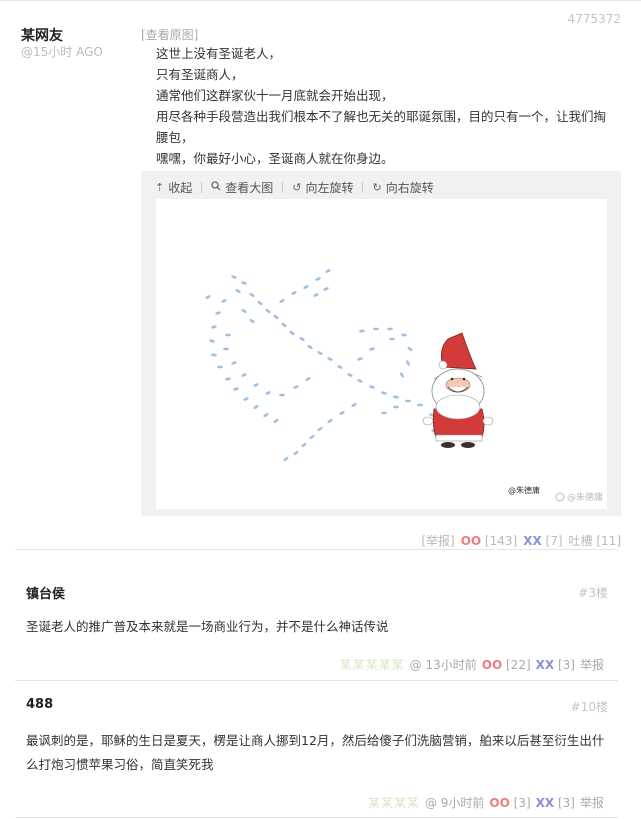  Describe the element at coordinates (486, 802) in the screenshot. I see `comment-meta: 某某某某 @ 9小时前 OO [3] XX [3] 举报` at that location.